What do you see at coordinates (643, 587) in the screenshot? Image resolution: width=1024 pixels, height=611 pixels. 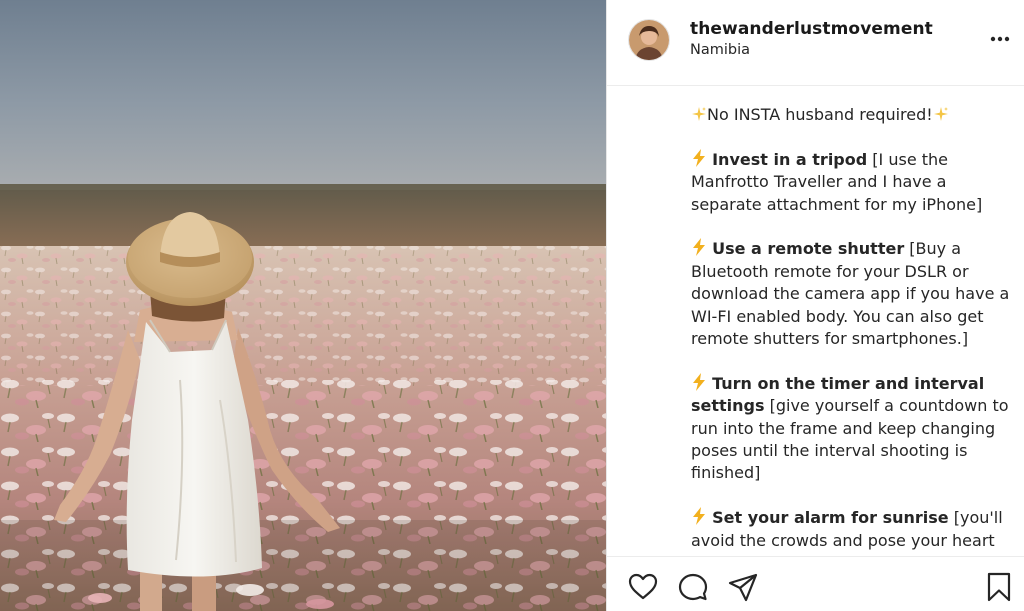 I see `heart-icon` at bounding box center [643, 587].